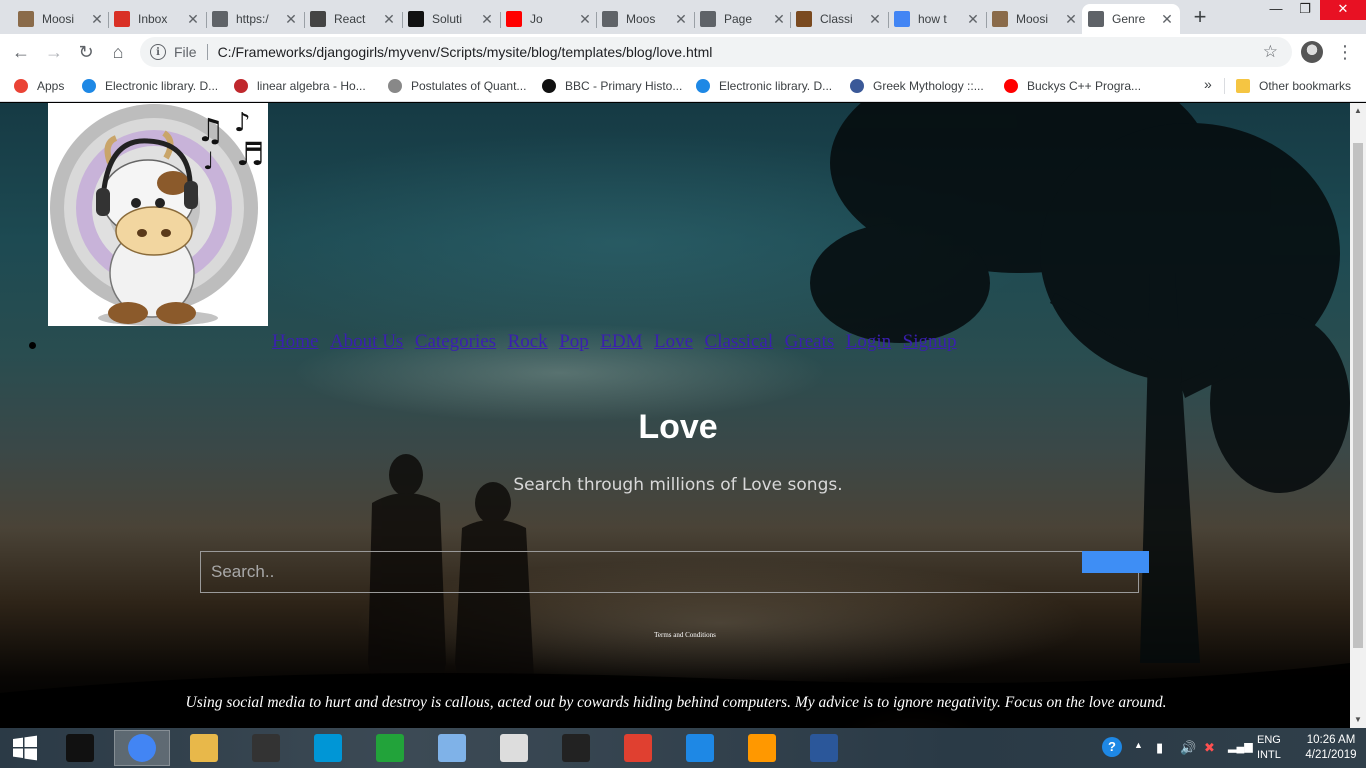  I want to click on page-scrollbar: ▲ ▼, so click(1358, 415).